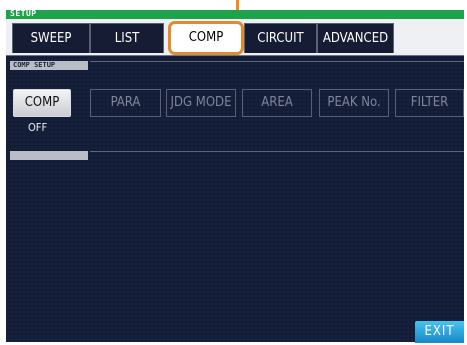 This screenshot has height=345, width=467. What do you see at coordinates (354, 103) in the screenshot?
I see `peak-no-button: PEAK No.` at bounding box center [354, 103].